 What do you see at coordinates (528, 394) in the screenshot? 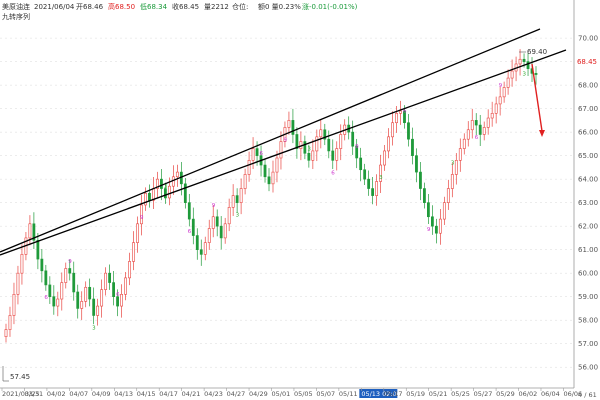
I see `x-tick-label: 06/02` at bounding box center [528, 394].